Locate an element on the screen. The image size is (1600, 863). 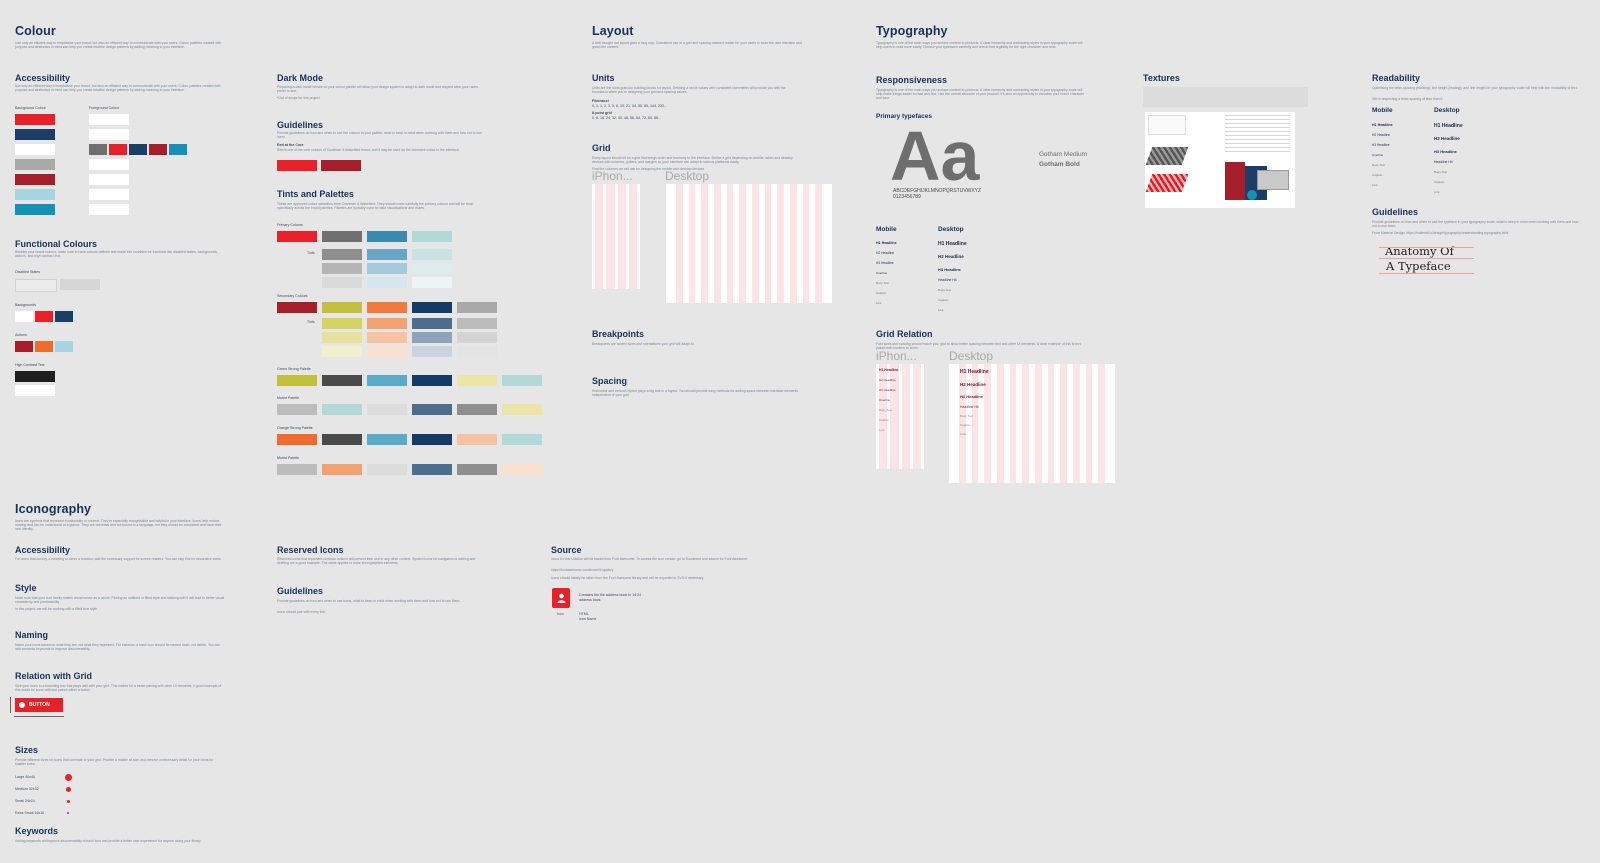
digits: 0123456789 is located at coordinates (907, 197).